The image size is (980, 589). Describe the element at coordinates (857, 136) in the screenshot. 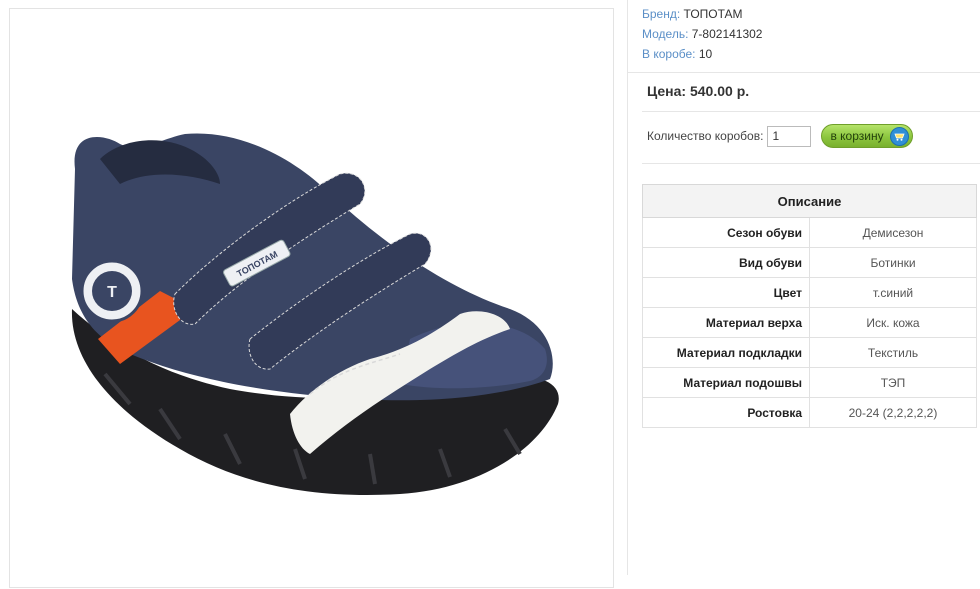

I see `add-to-cart-label: в корзину` at that location.